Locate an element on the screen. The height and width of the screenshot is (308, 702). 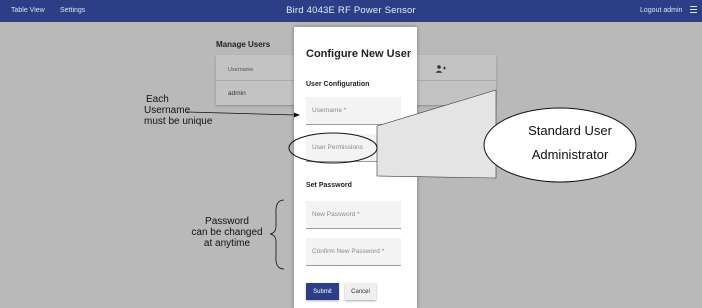
caret-down-icon is located at coordinates (394, 147).